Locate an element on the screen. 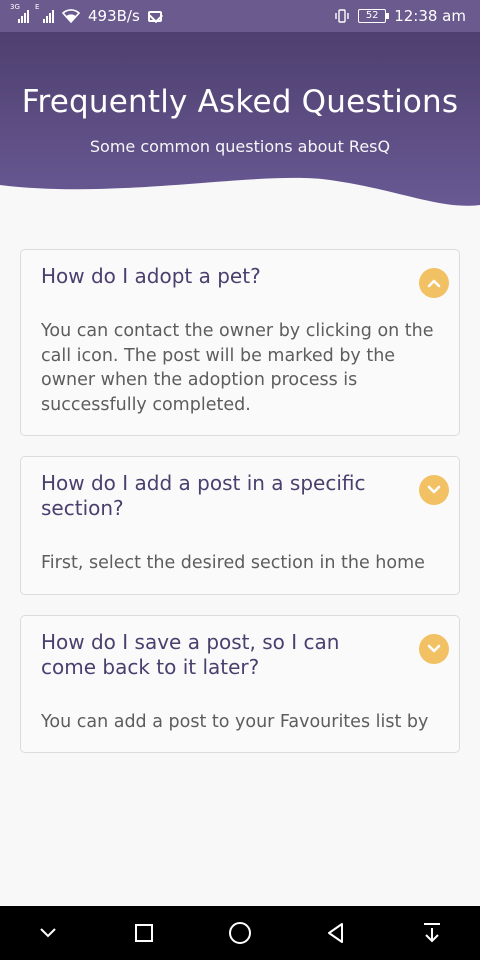 This screenshot has width=480, height=960. vibrate-icon is located at coordinates (342, 16).